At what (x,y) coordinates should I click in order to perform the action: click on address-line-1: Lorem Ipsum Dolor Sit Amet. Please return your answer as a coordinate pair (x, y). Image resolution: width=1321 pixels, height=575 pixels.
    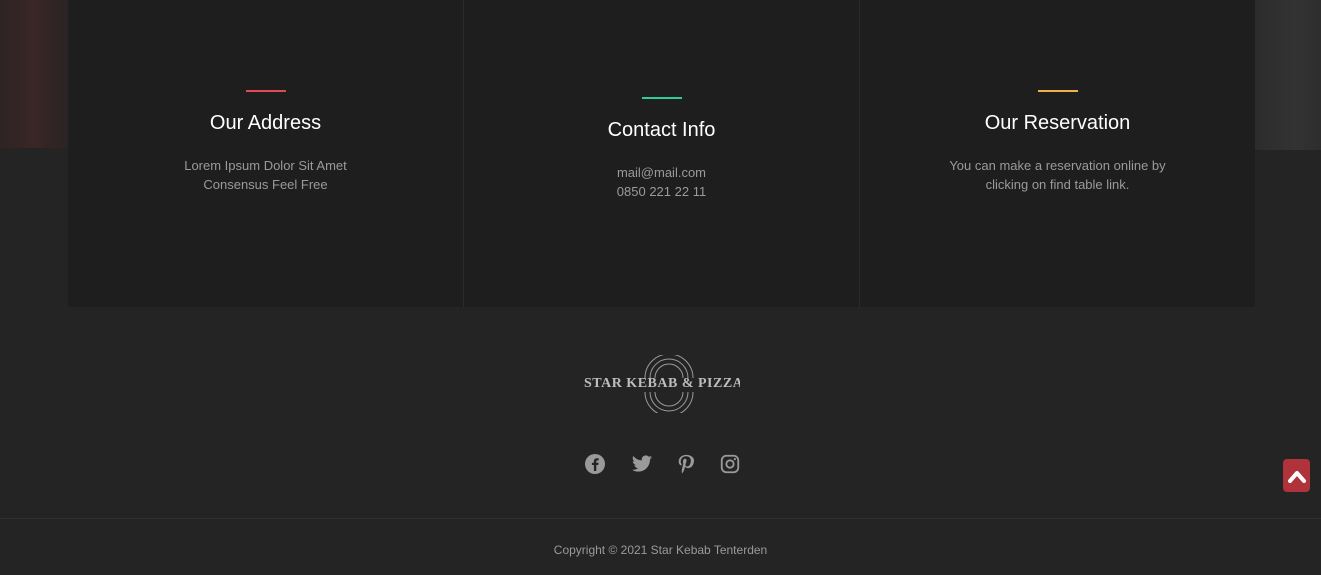
    Looking at the image, I should click on (265, 165).